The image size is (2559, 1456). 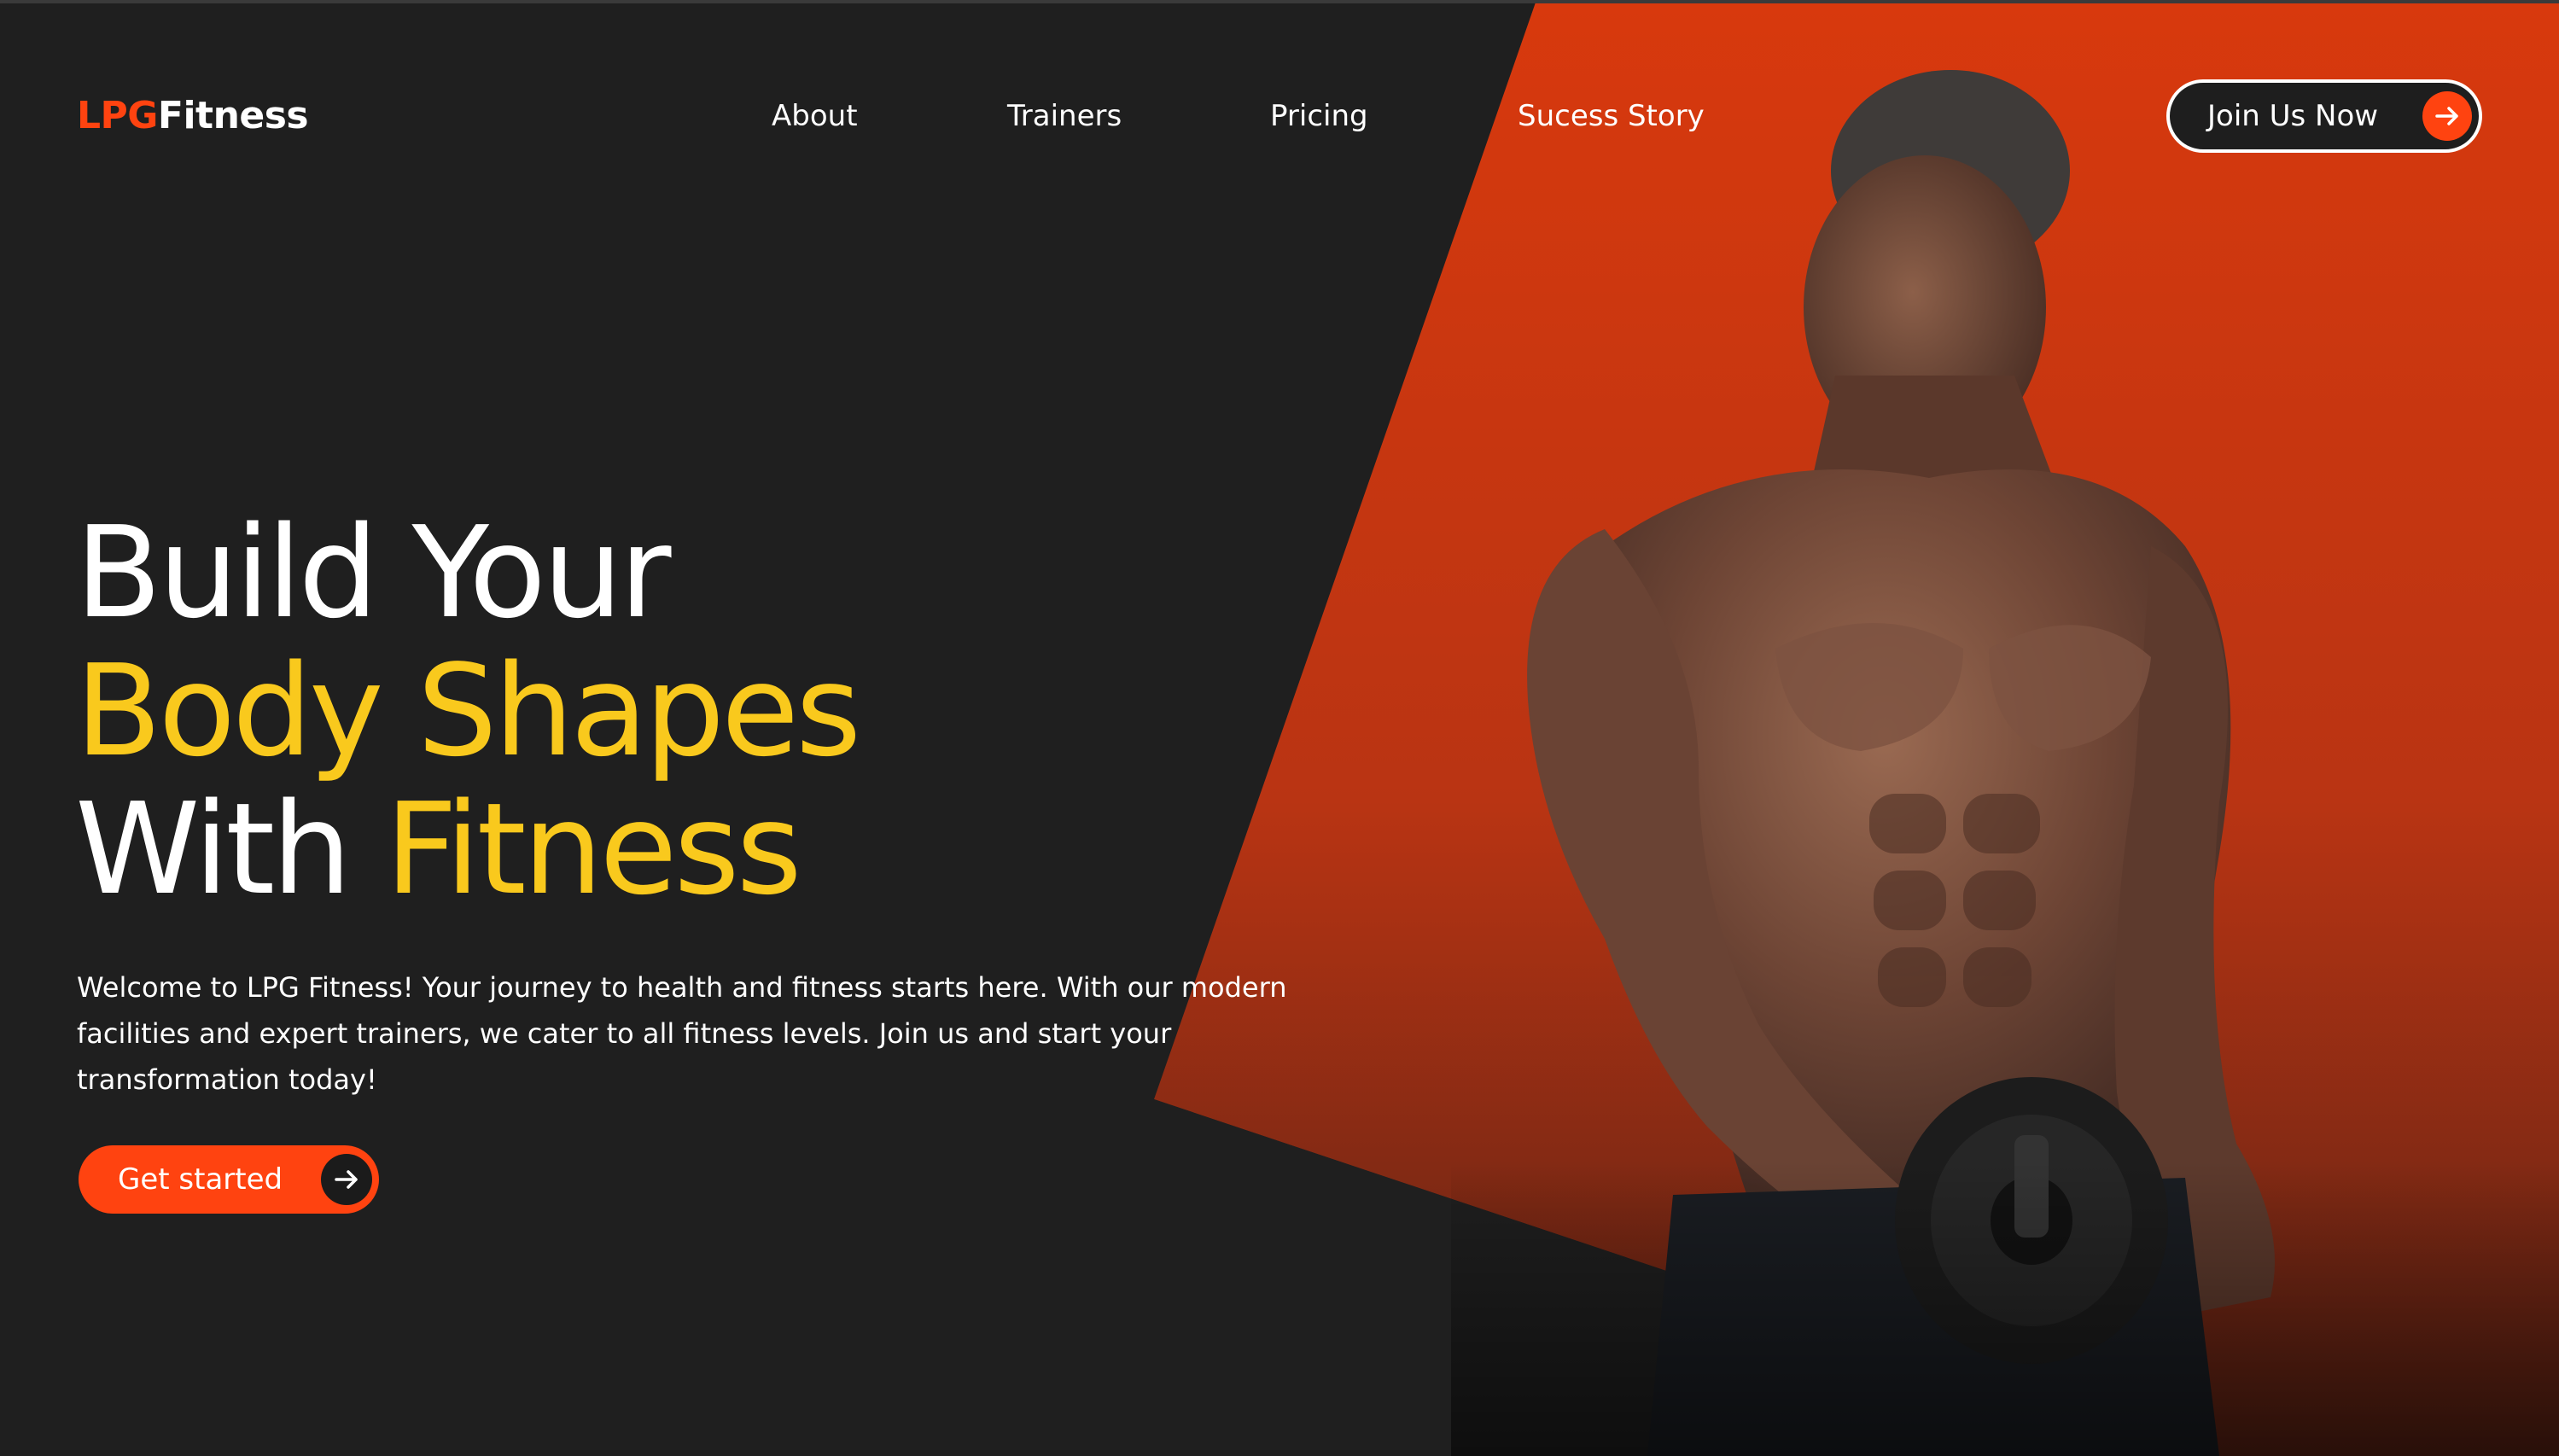 I want to click on nav-link-success-story: Sucess Story, so click(x=1611, y=116).